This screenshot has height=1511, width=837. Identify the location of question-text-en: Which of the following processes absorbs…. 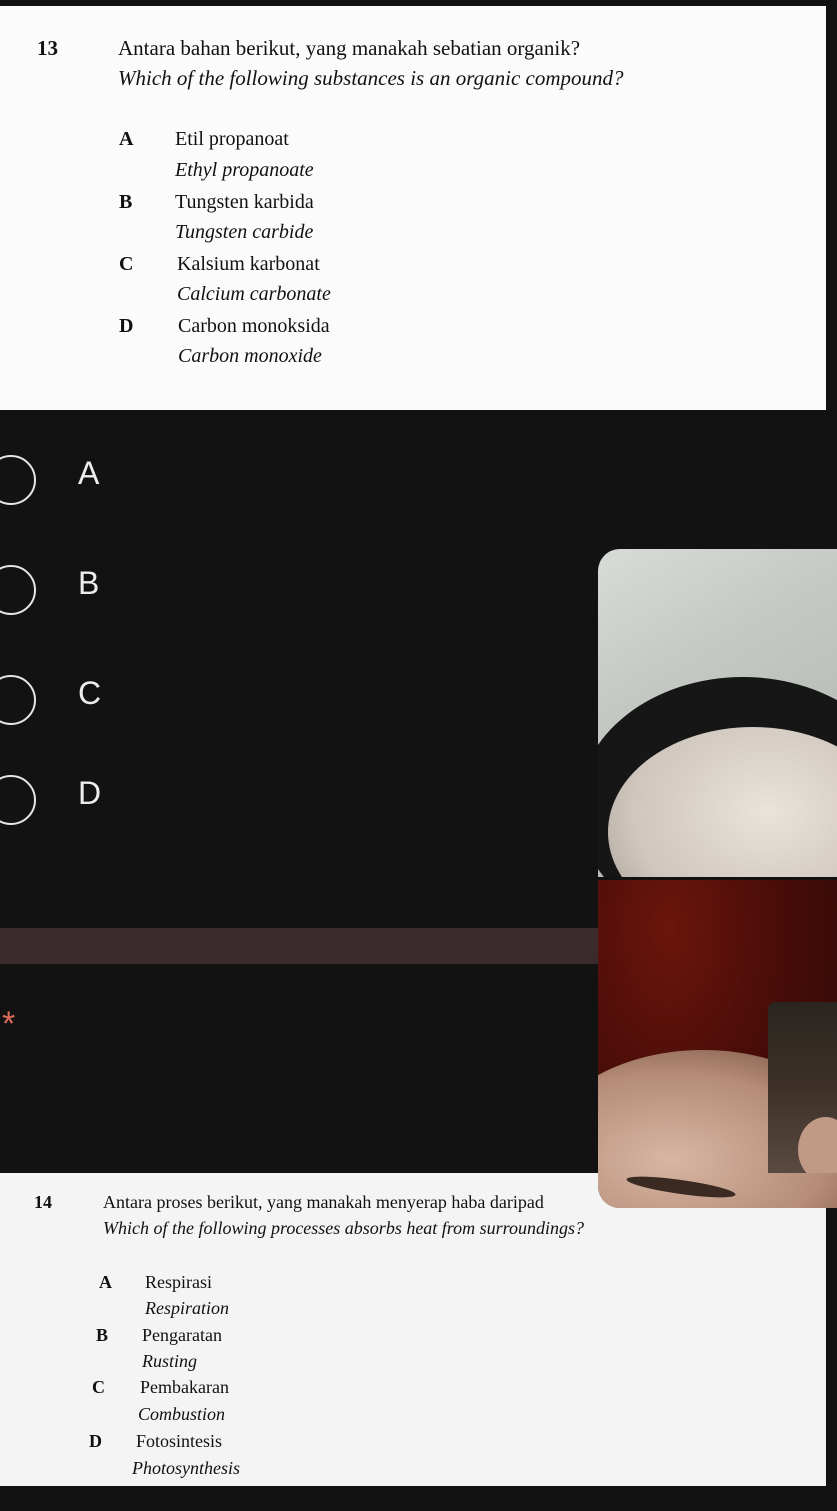
(343, 1228).